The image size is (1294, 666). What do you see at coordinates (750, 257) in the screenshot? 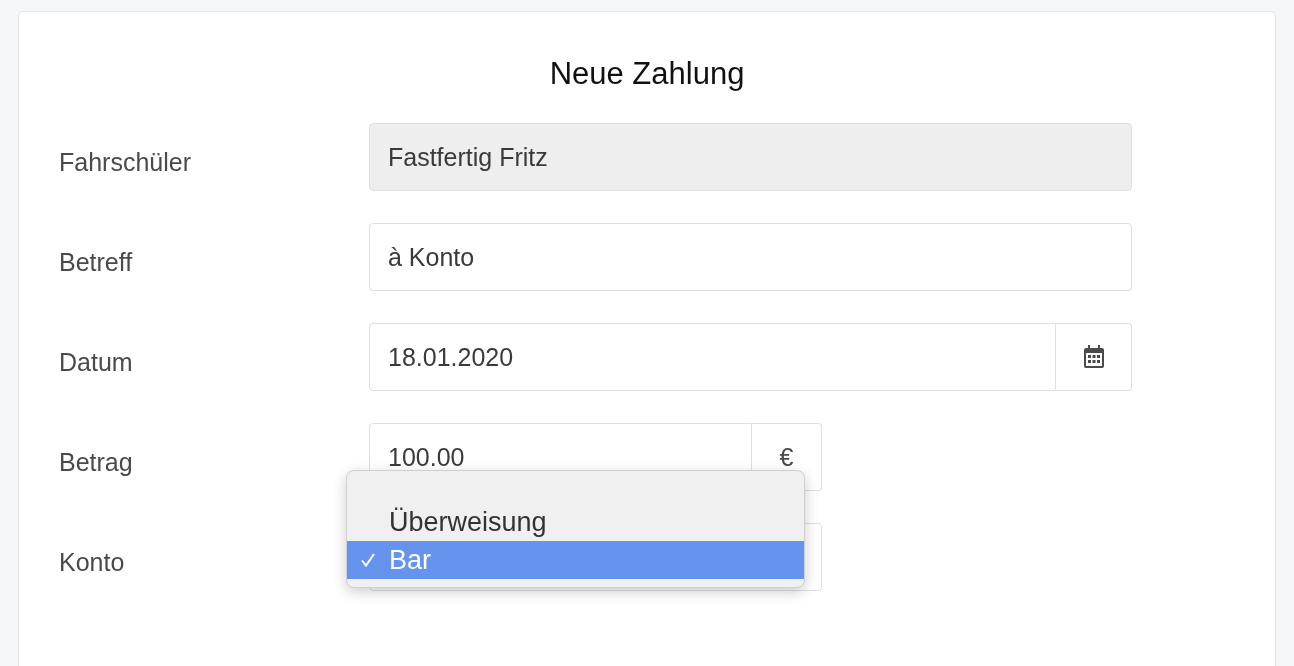
I see `input-field: à Konto` at bounding box center [750, 257].